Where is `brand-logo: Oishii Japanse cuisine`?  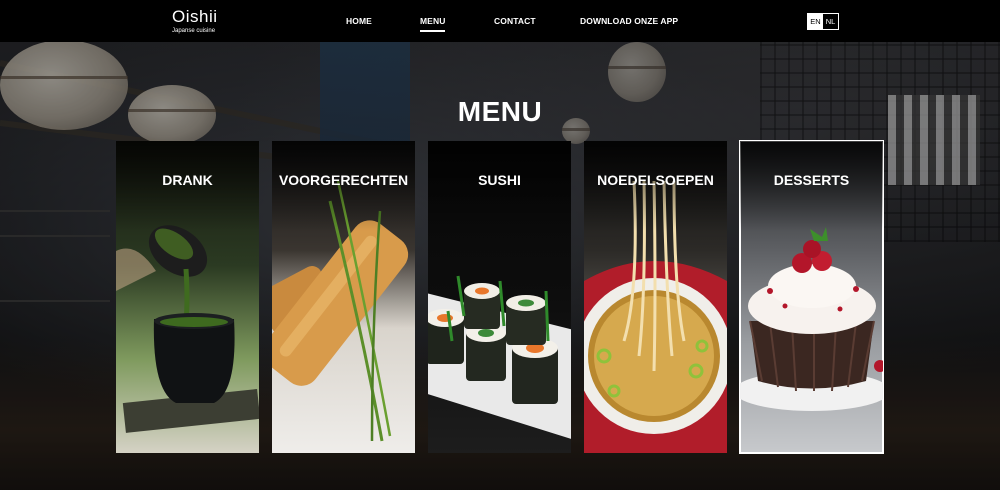
brand-logo: Oishii Japanse cuisine is located at coordinates (202, 21).